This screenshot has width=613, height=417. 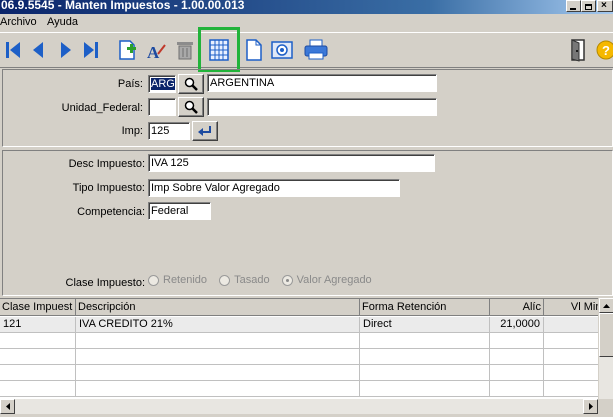 I want to click on new-record-button, so click(x=127, y=50).